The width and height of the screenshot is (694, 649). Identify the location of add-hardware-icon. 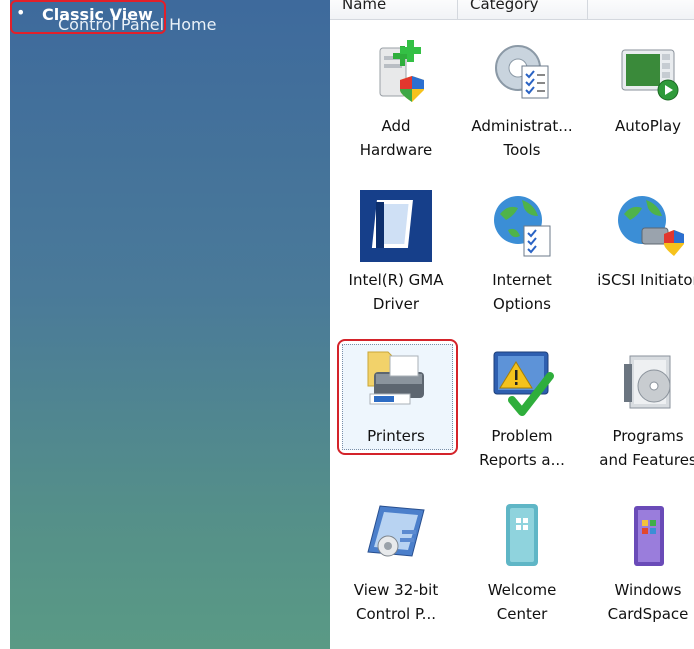
(401, 71).